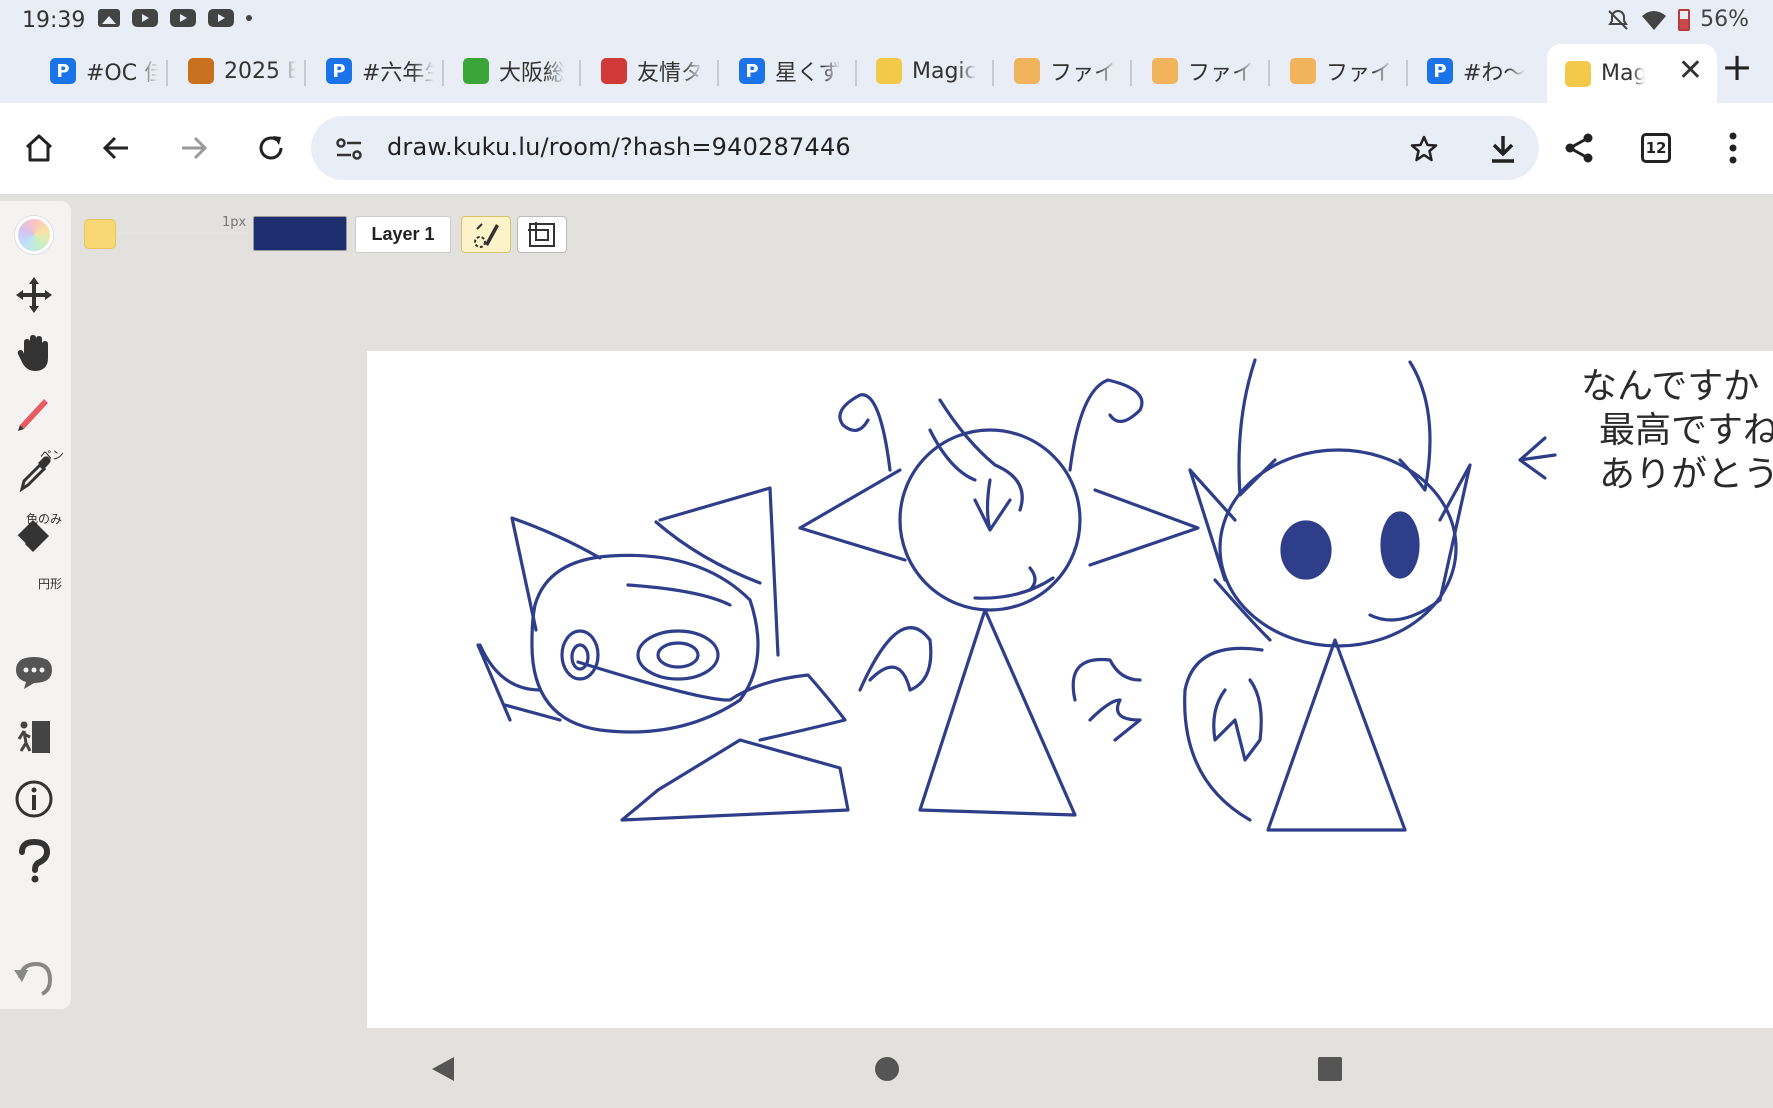  I want to click on pen-settings-button, so click(486, 234).